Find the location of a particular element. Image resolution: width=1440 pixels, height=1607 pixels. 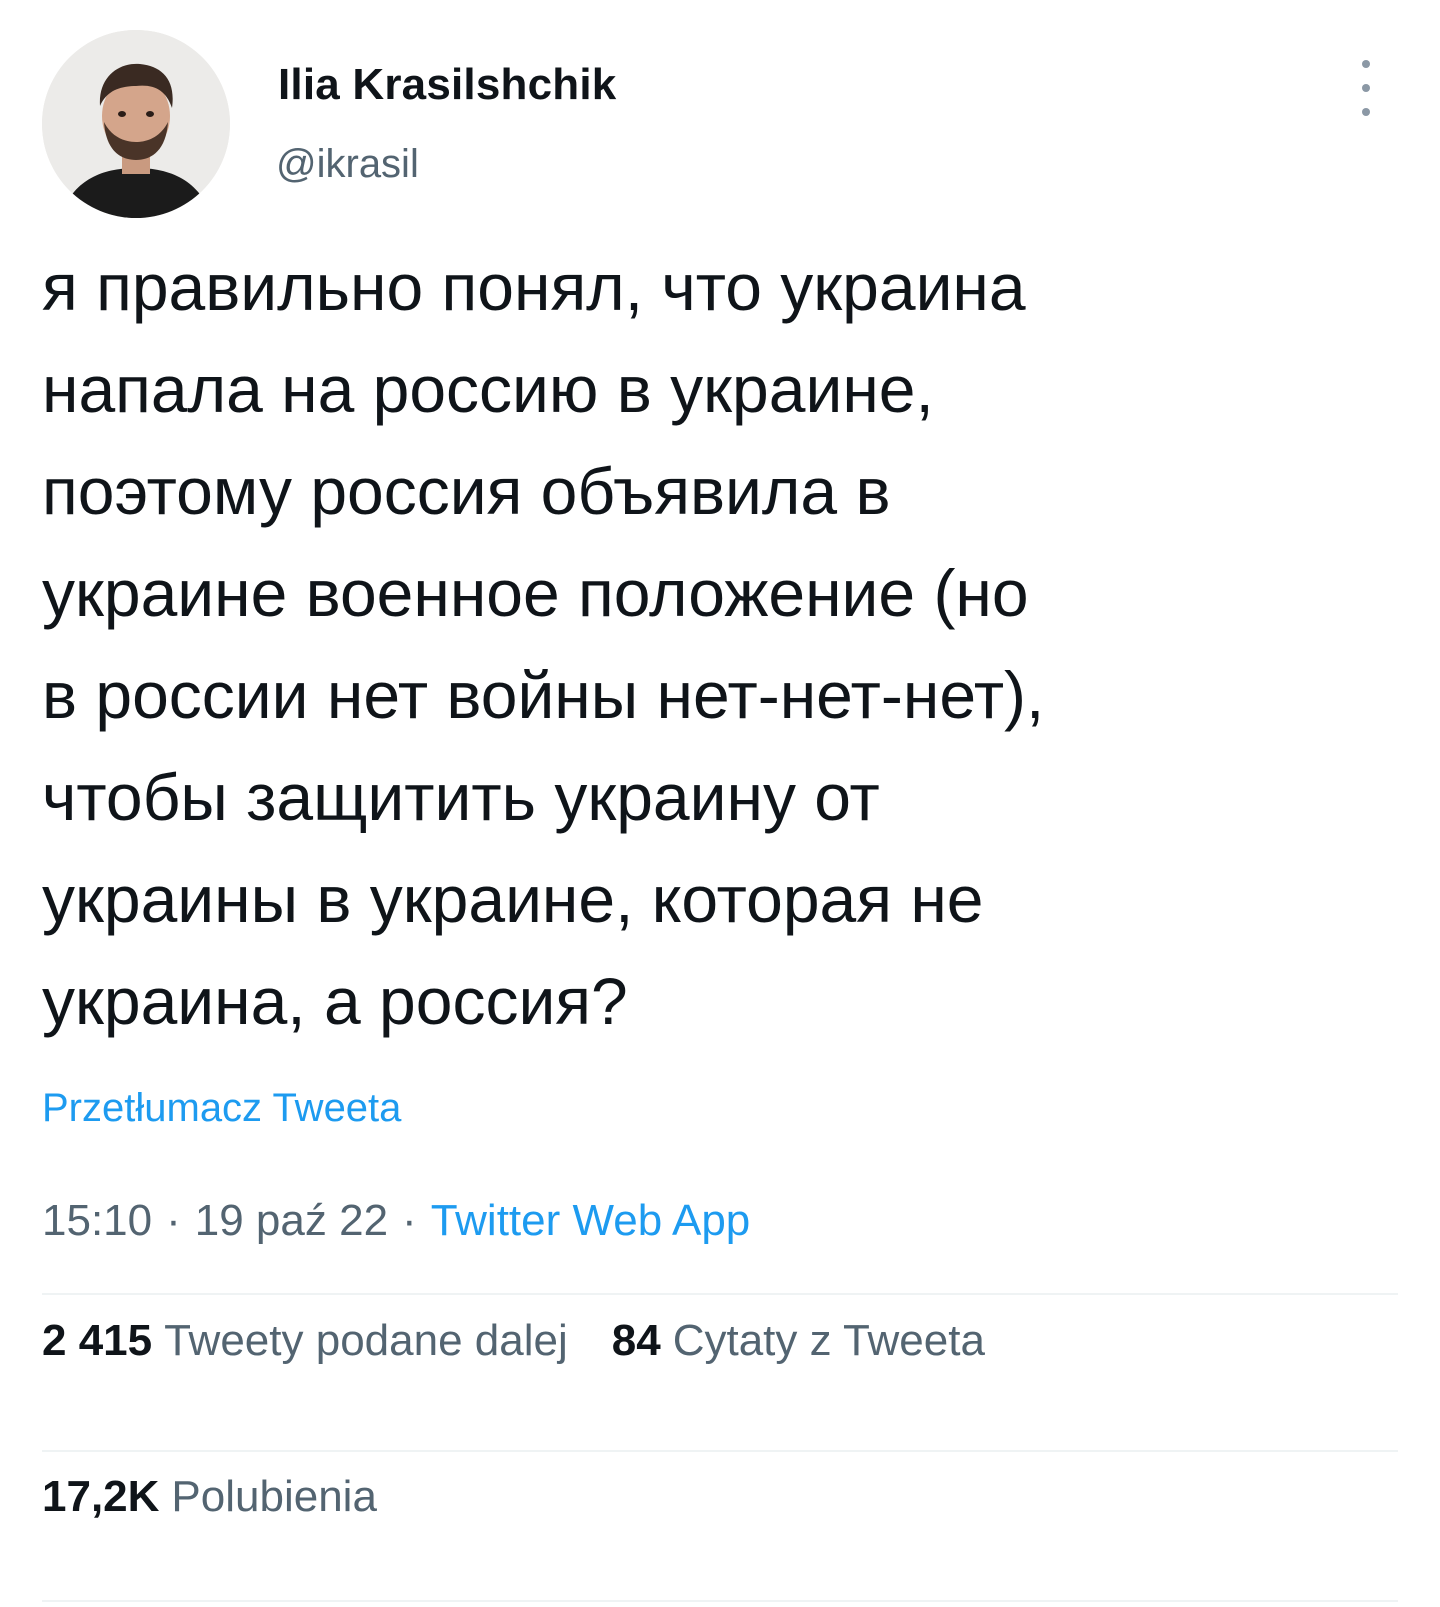

tweet-text-line: украине военное положение (но is located at coordinates (535, 593).